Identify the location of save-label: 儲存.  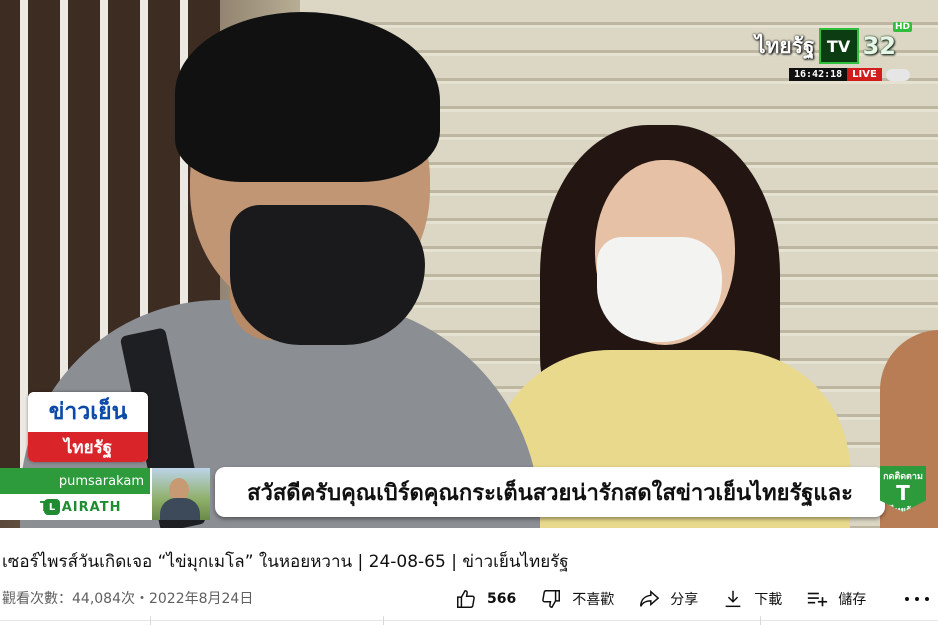
(852, 600).